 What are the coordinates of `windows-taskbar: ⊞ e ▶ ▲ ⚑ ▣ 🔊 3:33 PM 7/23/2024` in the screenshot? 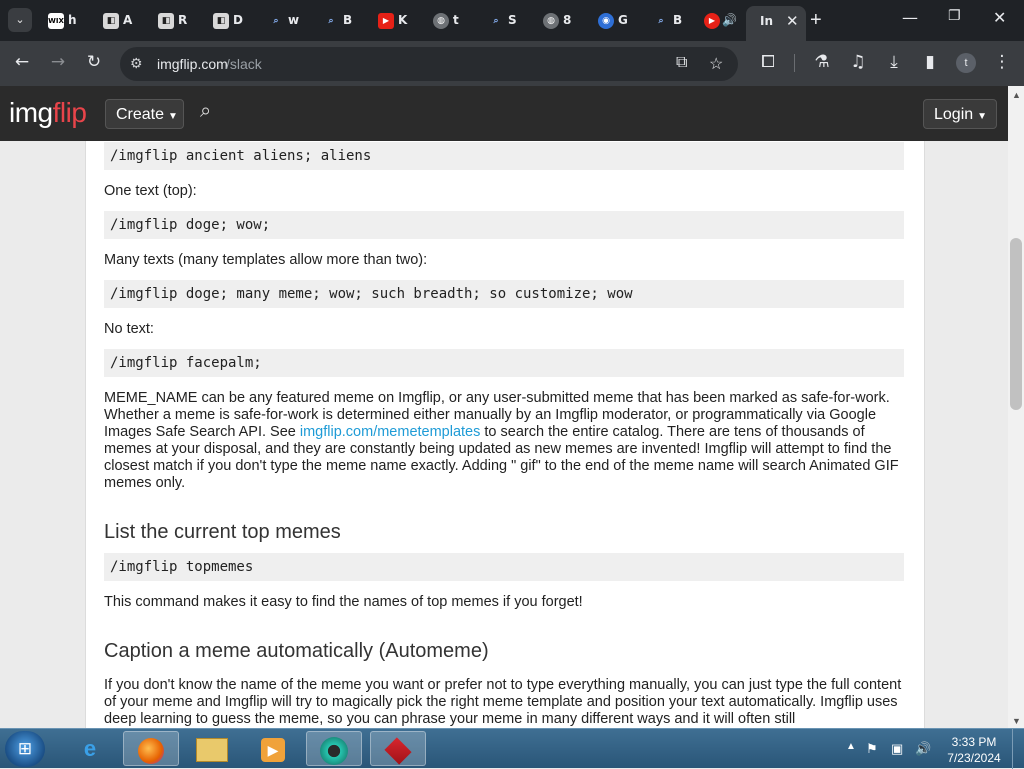 It's located at (512, 748).